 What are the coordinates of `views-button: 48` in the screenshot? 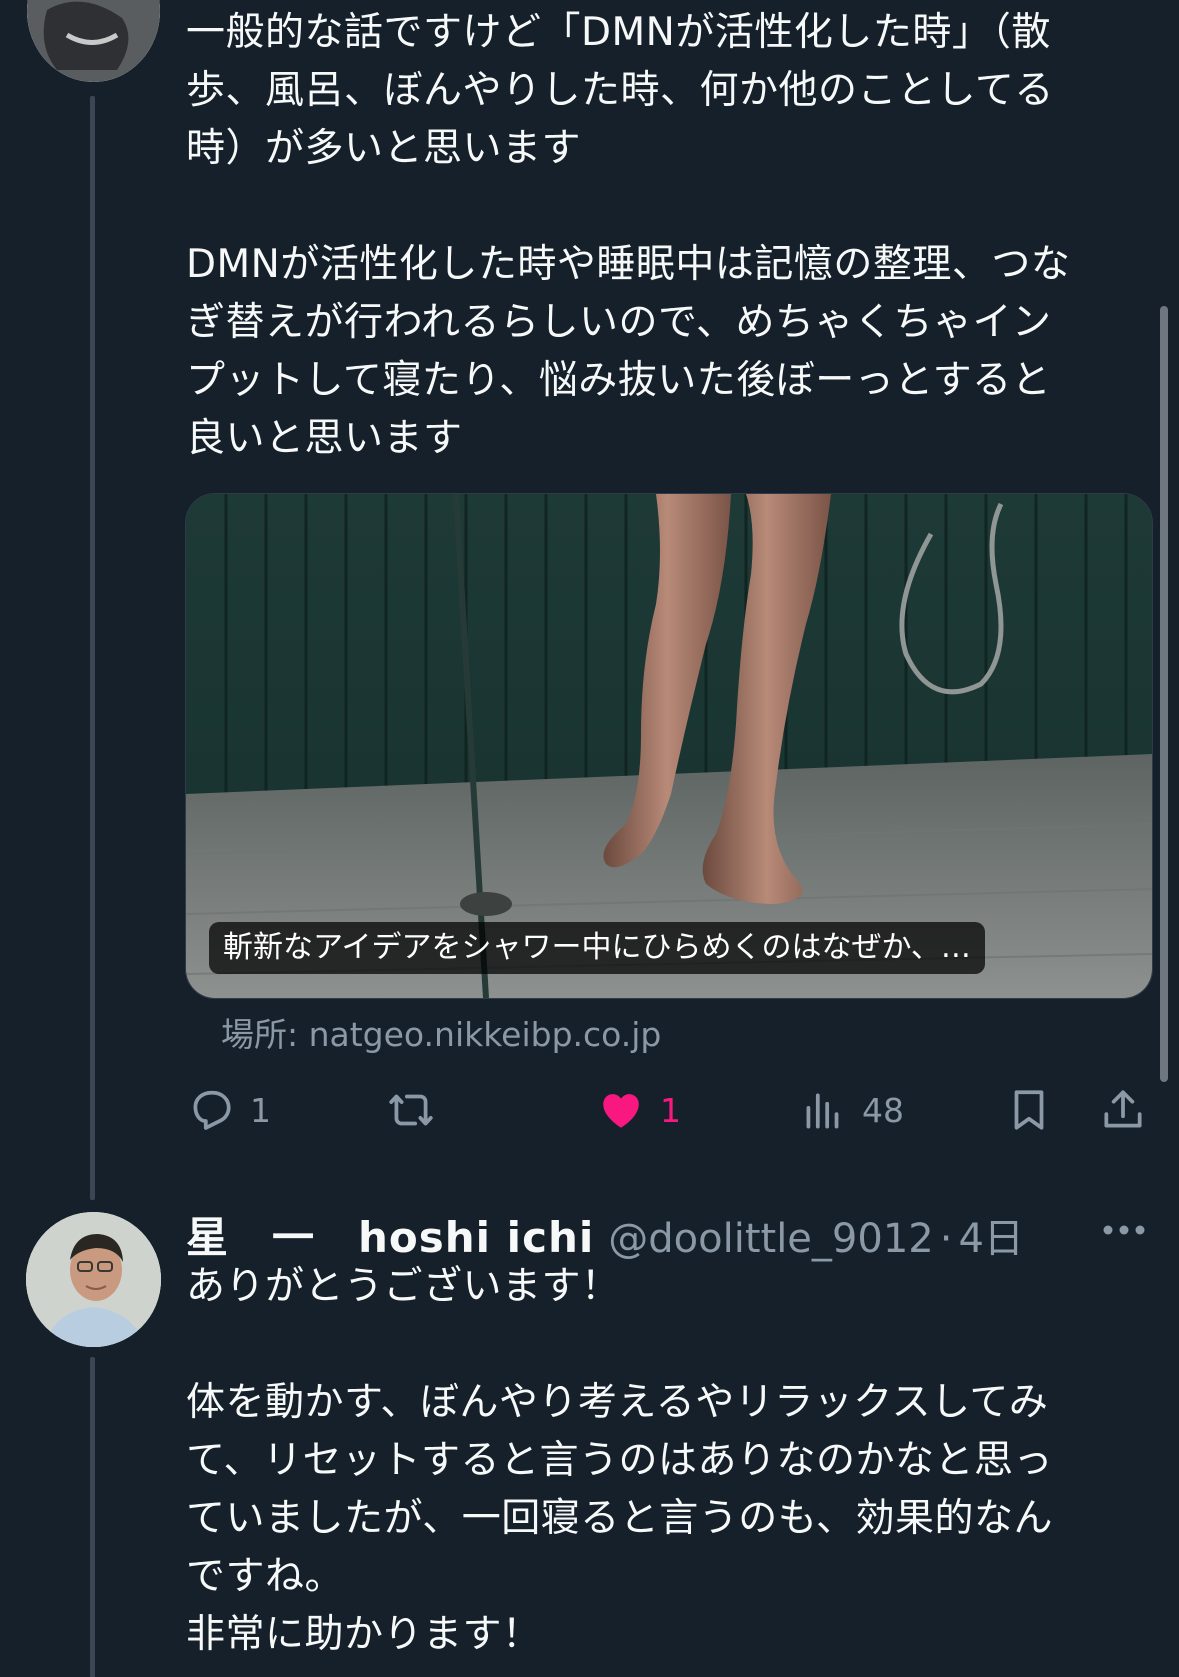 It's located at (851, 1110).